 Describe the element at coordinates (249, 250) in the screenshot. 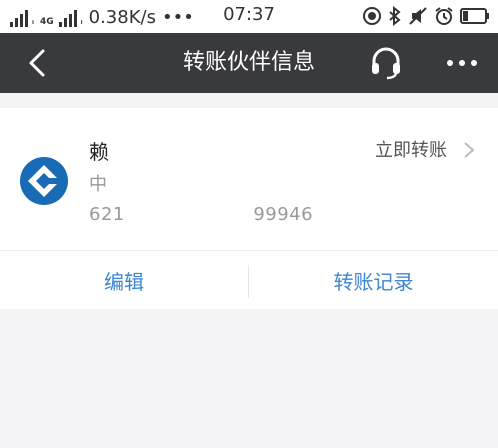

I see `divider` at that location.